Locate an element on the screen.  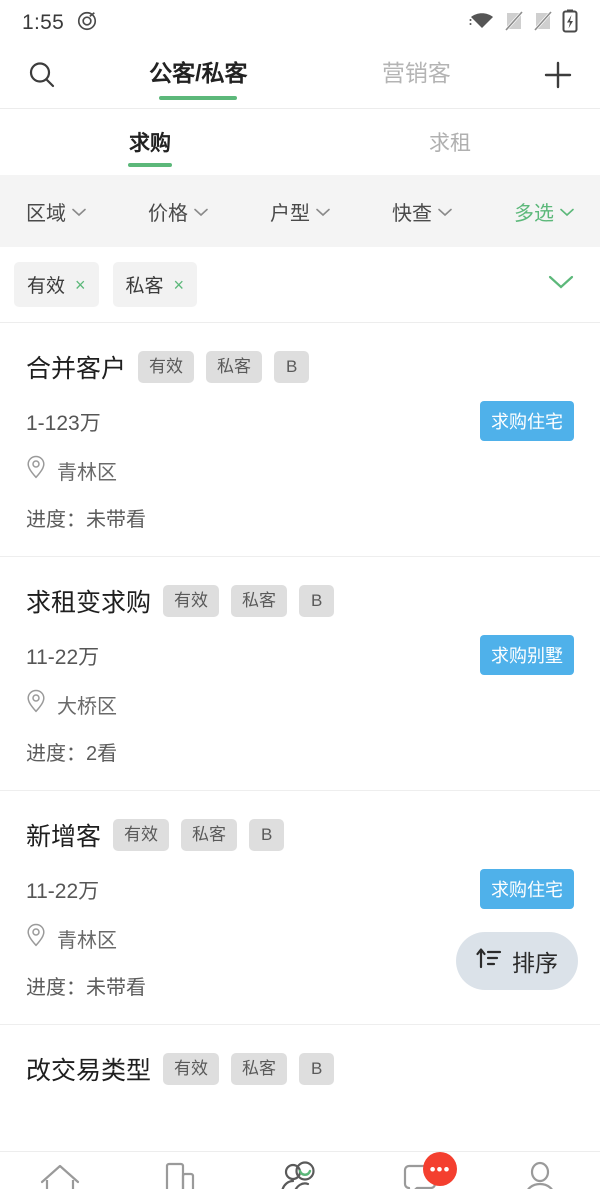
card-location-row: 青林区 is located at coordinates (300, 470).